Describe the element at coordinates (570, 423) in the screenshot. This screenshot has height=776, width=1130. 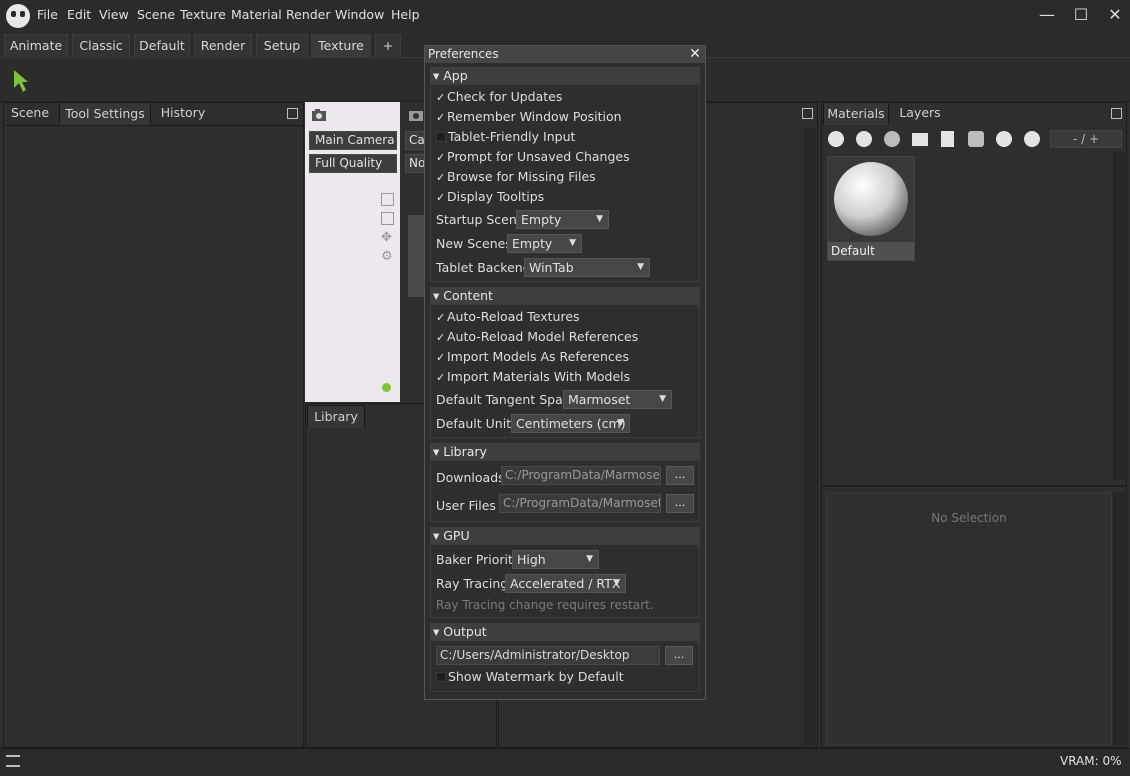
I see `default-units-select: Centimeters (cm) ▼` at that location.